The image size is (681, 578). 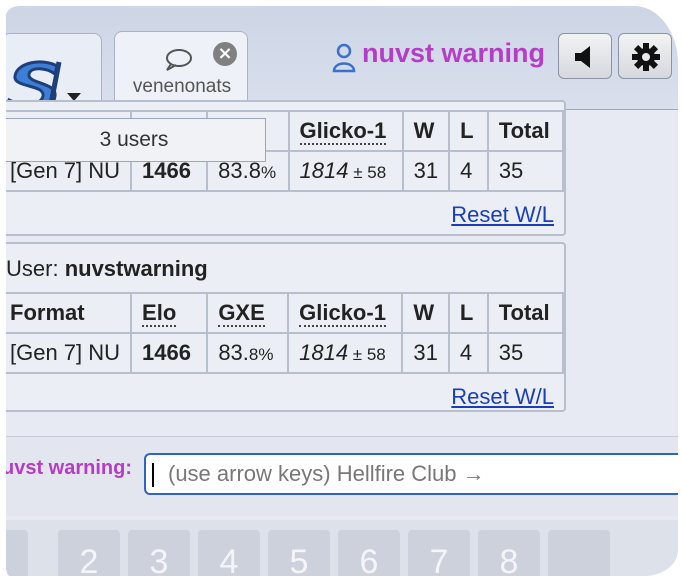 I want to click on number-key: 6, so click(x=369, y=553).